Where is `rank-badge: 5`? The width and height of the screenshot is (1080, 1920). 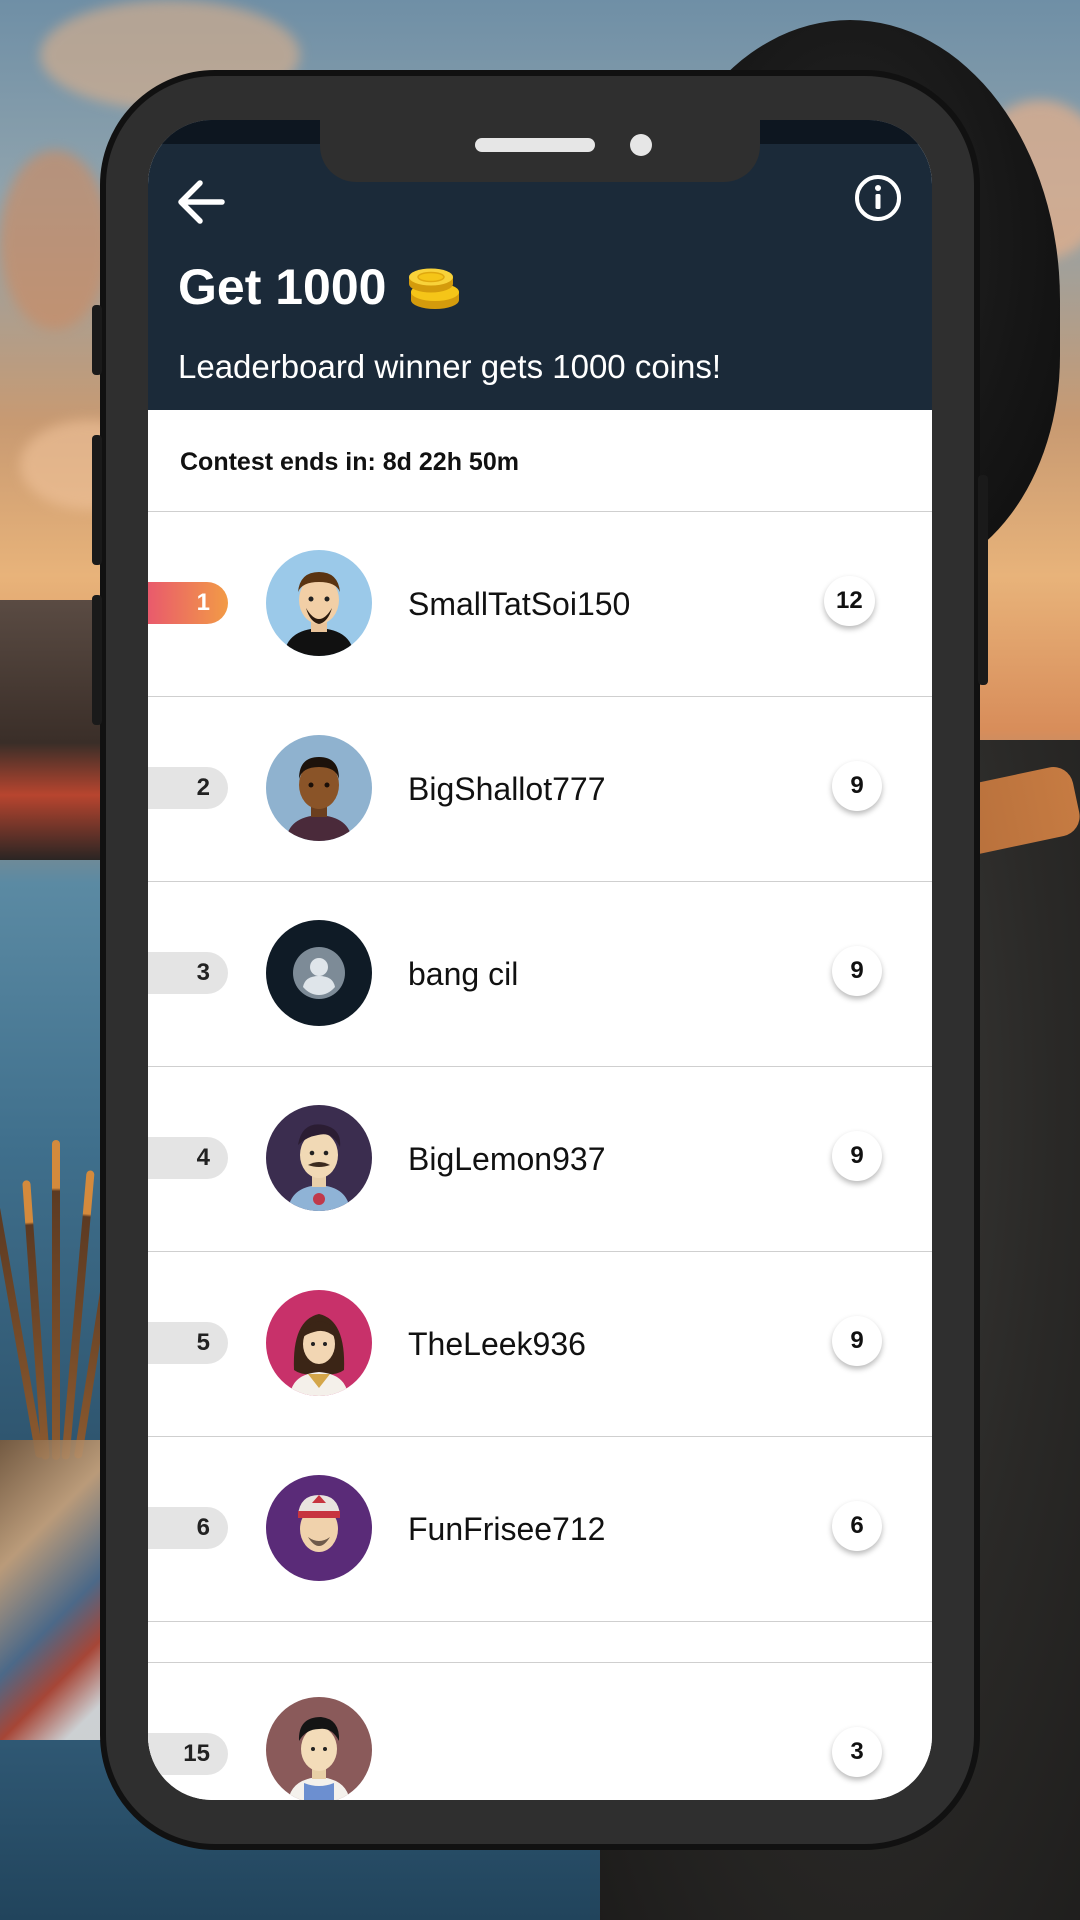 rank-badge: 5 is located at coordinates (188, 1343).